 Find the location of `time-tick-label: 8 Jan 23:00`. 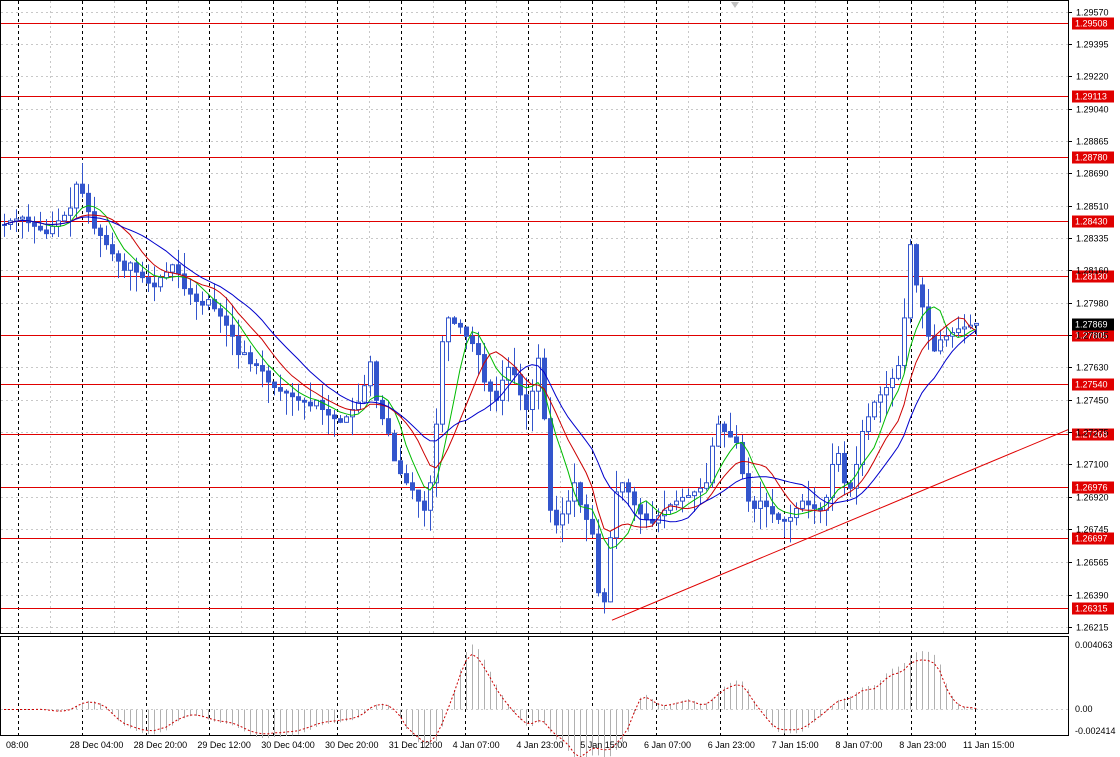

time-tick-label: 8 Jan 23:00 is located at coordinates (922, 745).